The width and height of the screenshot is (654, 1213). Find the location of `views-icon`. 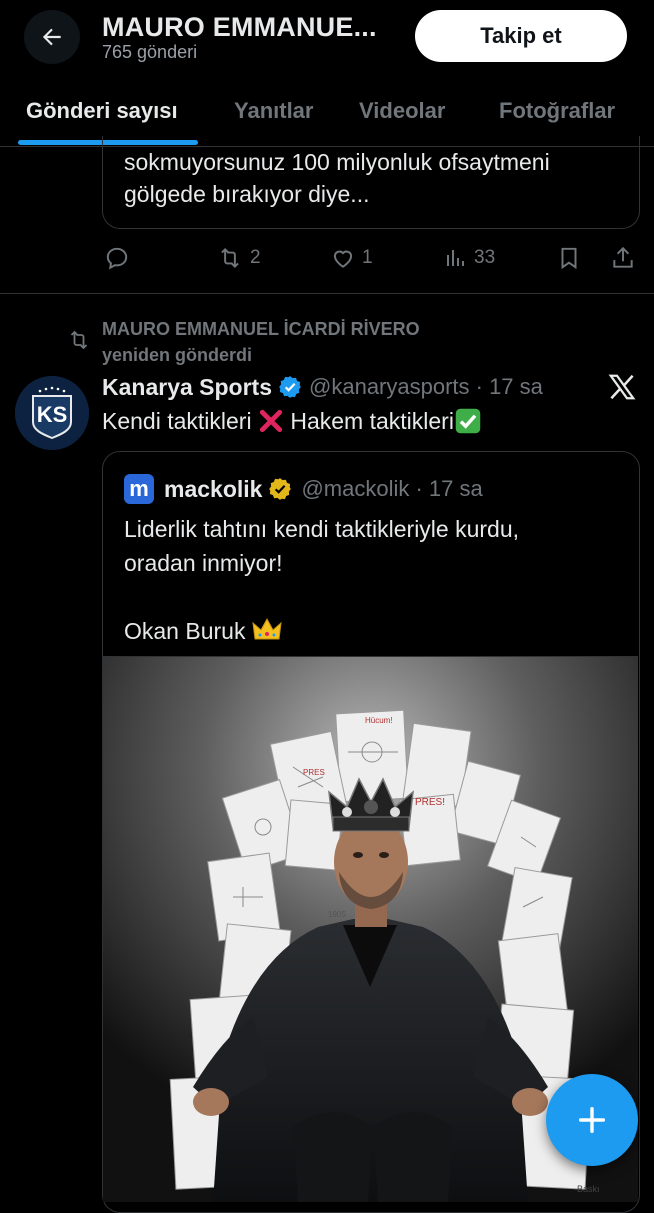

views-icon is located at coordinates (455, 258).